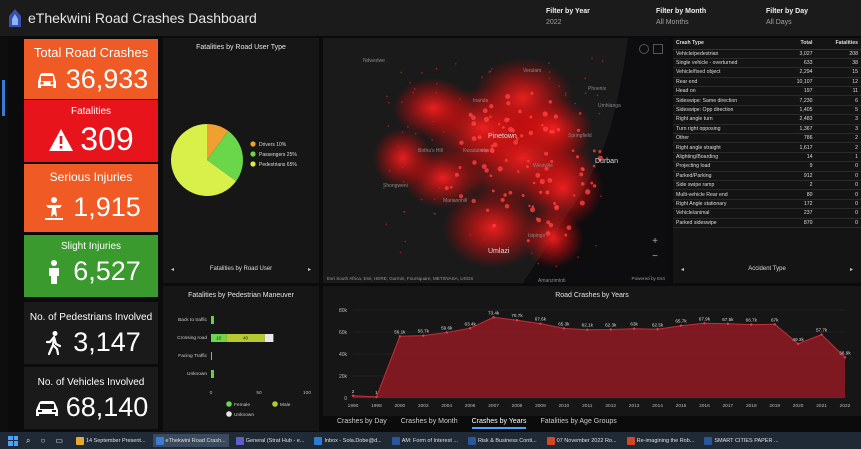 This screenshot has width=861, height=449. What do you see at coordinates (13, 440) in the screenshot?
I see `start-icon` at bounding box center [13, 440].